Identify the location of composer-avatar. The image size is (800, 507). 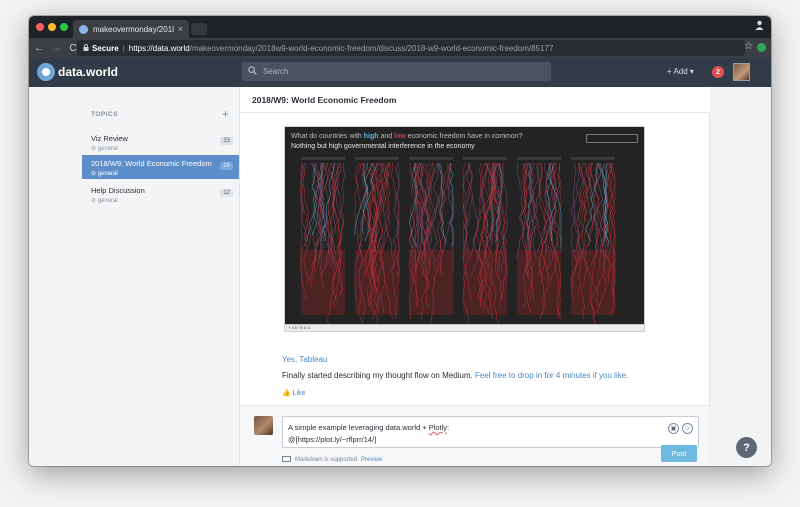
(263, 425).